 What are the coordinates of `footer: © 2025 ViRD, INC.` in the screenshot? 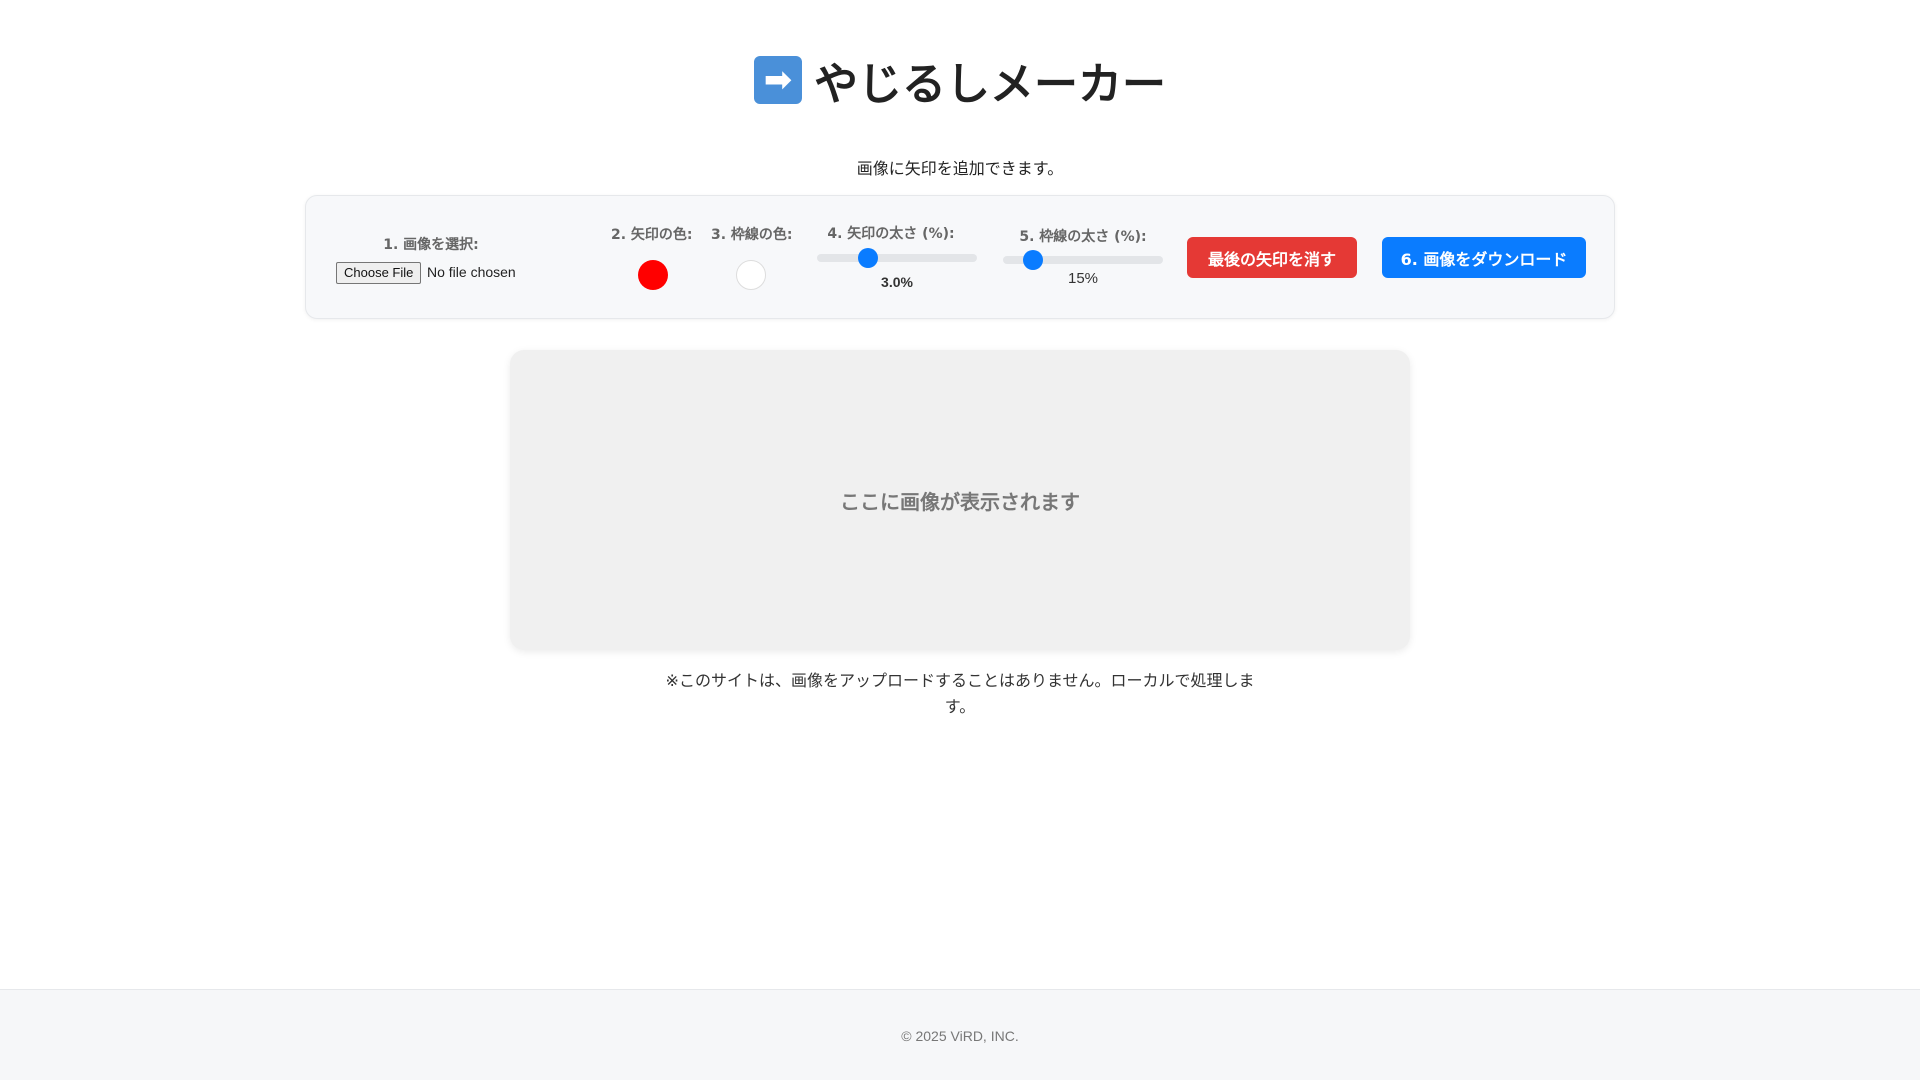 It's located at (960, 1034).